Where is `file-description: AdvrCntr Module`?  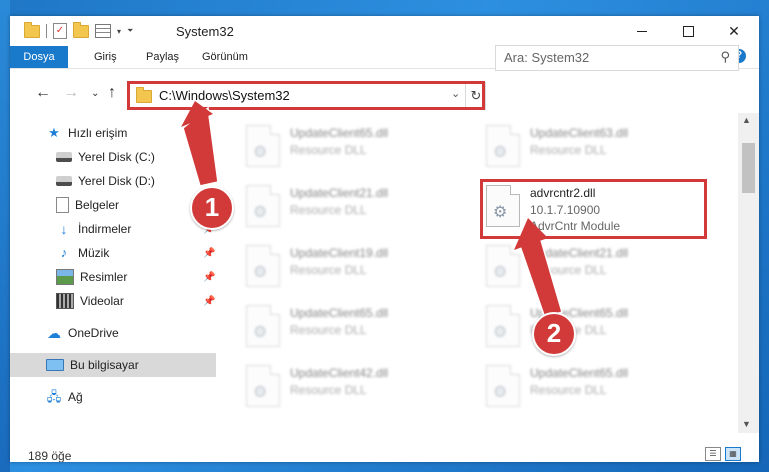
file-description: AdvrCntr Module is located at coordinates (575, 226).